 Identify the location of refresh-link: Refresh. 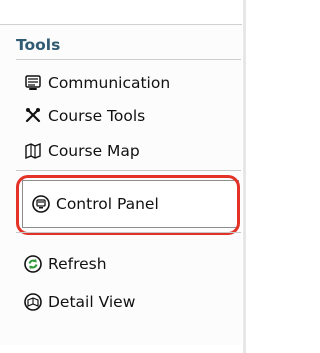
(65, 264).